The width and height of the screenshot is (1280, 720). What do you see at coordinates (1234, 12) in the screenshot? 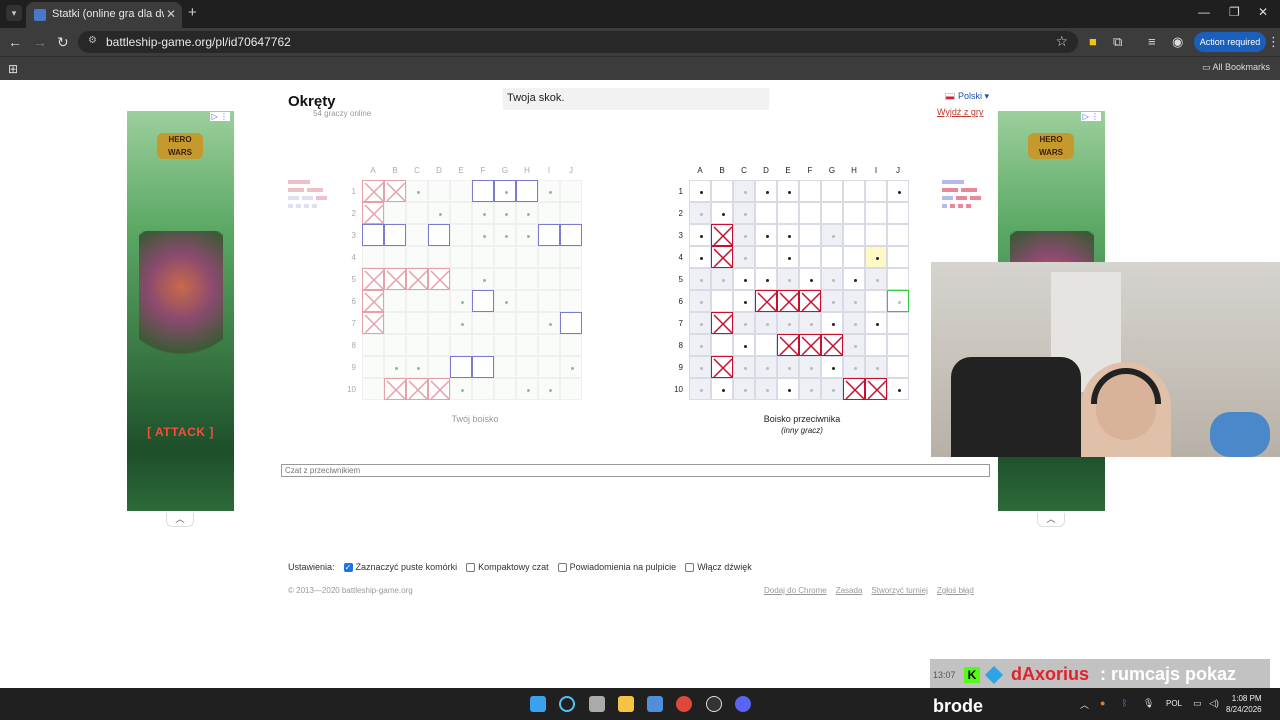
I see `maximize-button: ❐` at bounding box center [1234, 12].